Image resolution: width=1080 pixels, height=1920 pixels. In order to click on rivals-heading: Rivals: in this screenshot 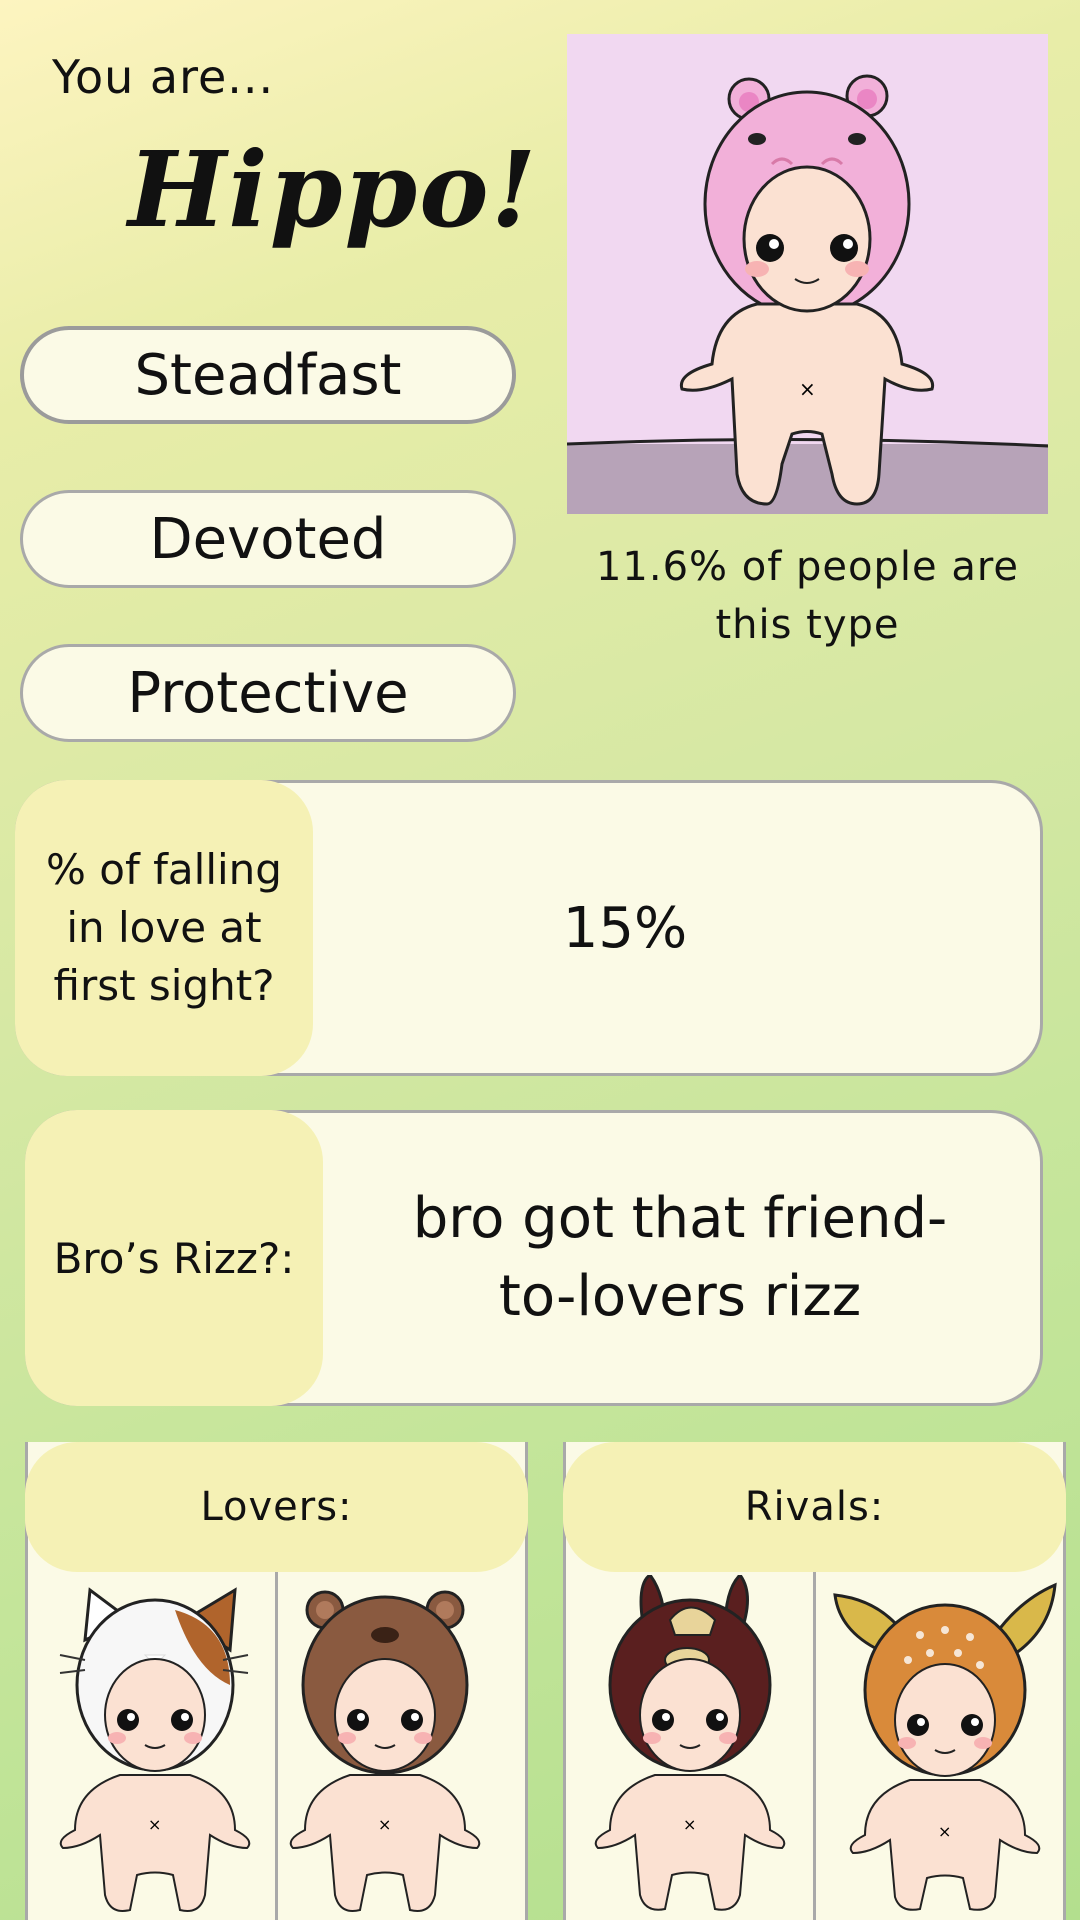, I will do `click(814, 1507)`.